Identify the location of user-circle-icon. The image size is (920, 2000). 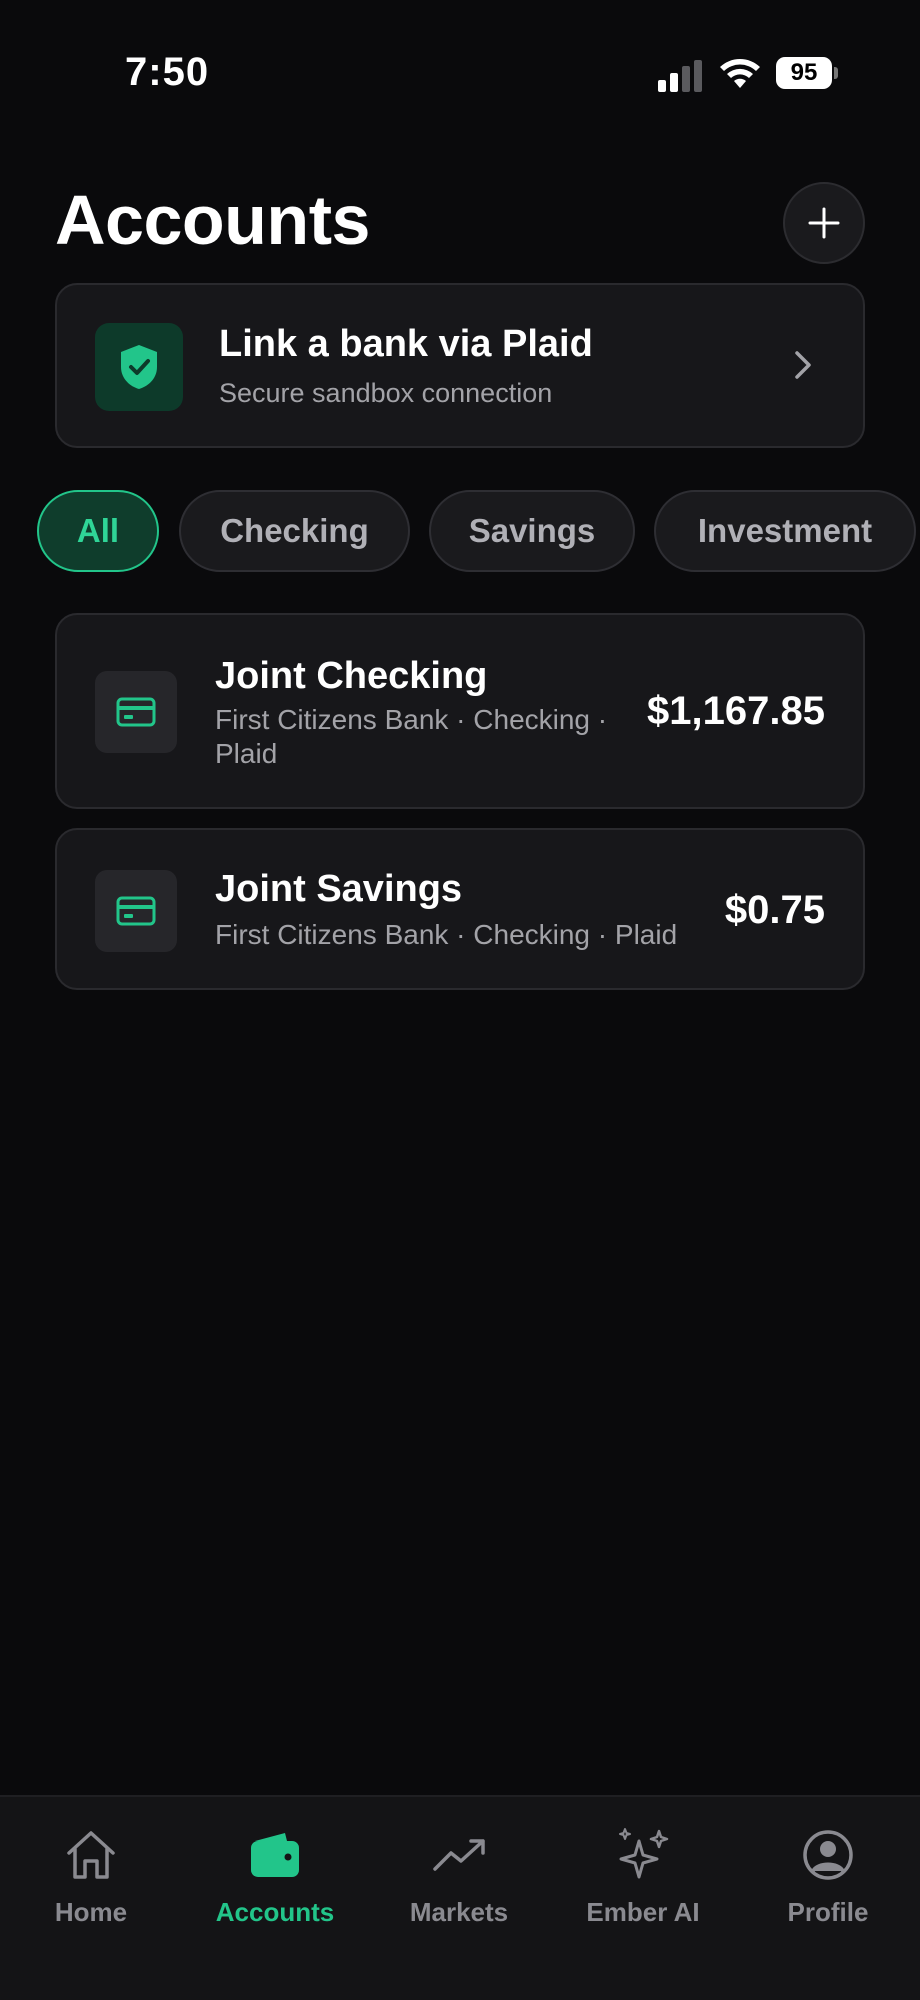
(828, 1855).